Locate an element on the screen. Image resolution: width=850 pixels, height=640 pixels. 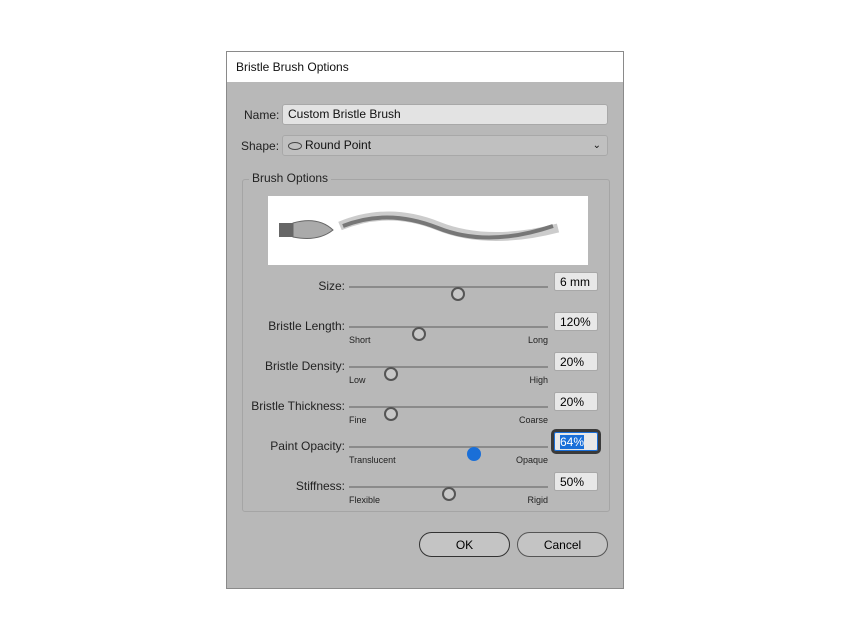
slider-value-input: 50% is located at coordinates (576, 481).